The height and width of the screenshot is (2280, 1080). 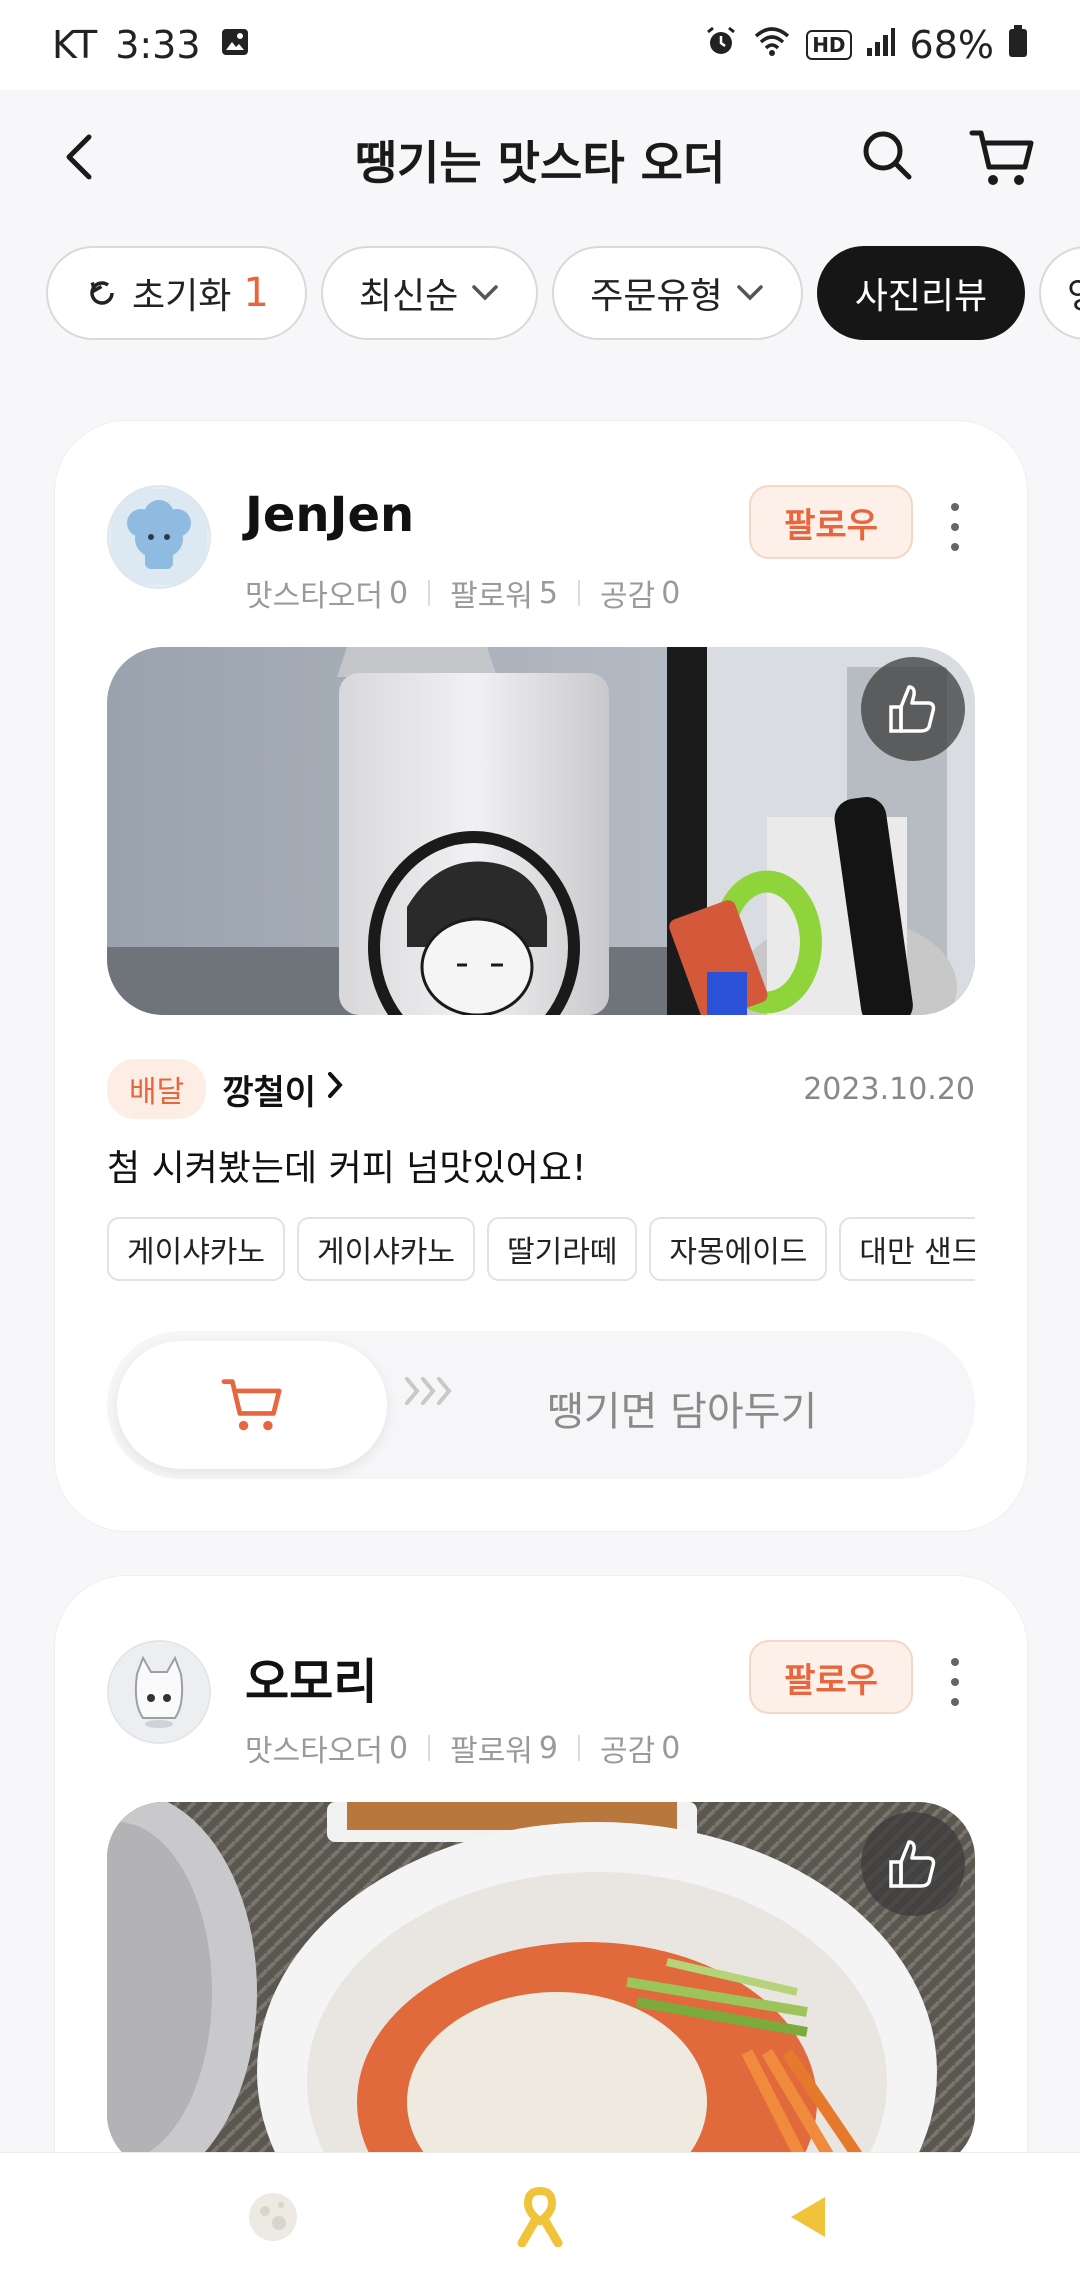 I want to click on dino-avatar-icon, so click(x=159, y=537).